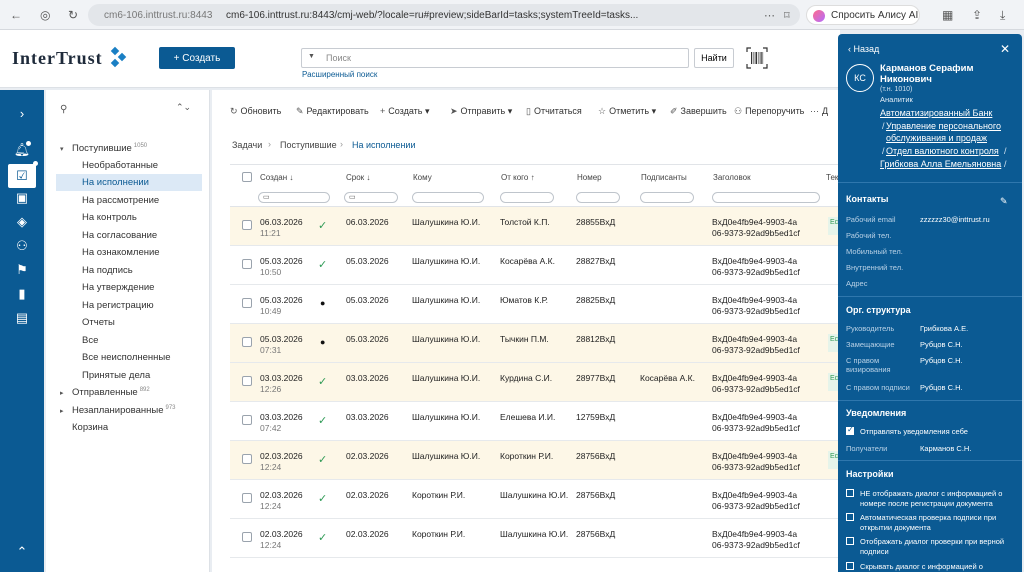 This screenshot has width=1024, height=572. Describe the element at coordinates (129, 375) in the screenshot. I see `tree-item: Принятые дела` at that location.